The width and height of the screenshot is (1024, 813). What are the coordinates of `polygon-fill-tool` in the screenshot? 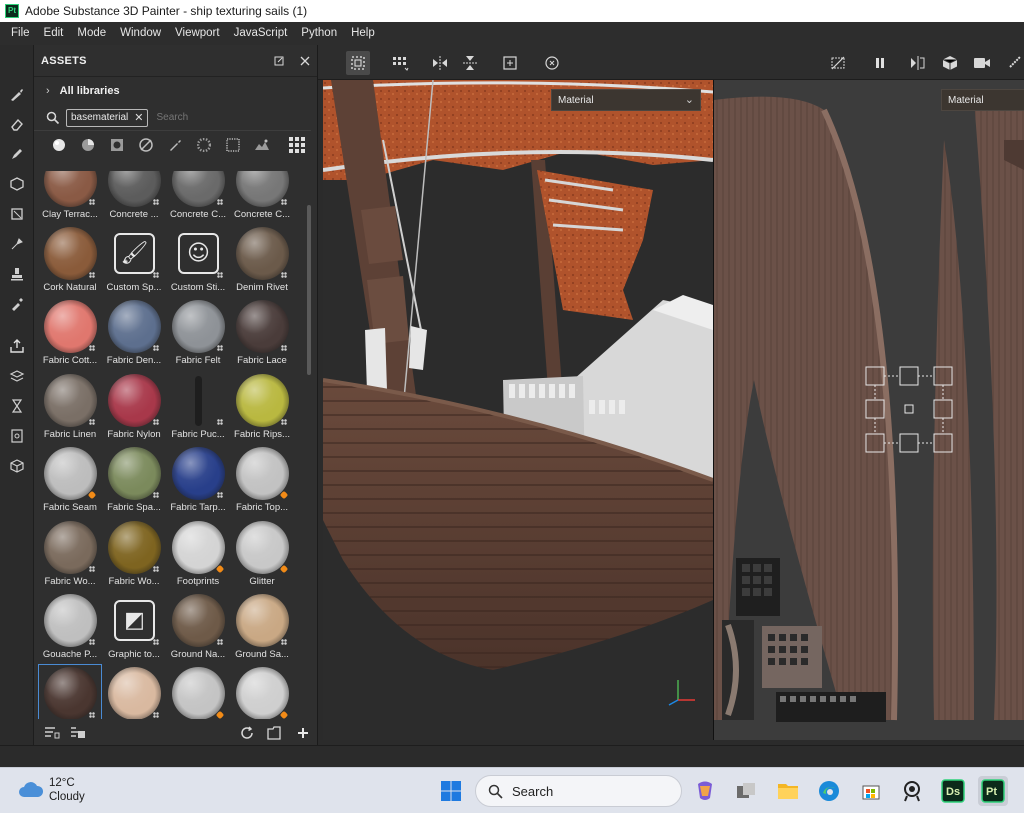 It's located at (17, 184).